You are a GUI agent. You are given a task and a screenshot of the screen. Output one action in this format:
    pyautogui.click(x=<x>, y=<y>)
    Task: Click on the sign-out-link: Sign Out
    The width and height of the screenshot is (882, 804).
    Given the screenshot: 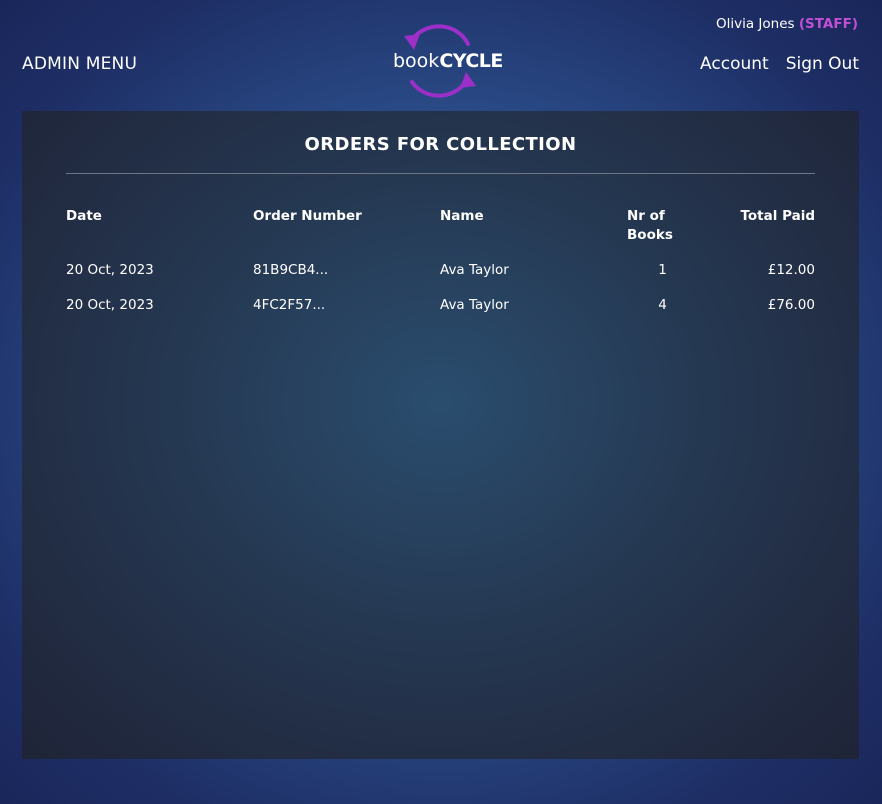 What is the action you would take?
    pyautogui.click(x=822, y=64)
    